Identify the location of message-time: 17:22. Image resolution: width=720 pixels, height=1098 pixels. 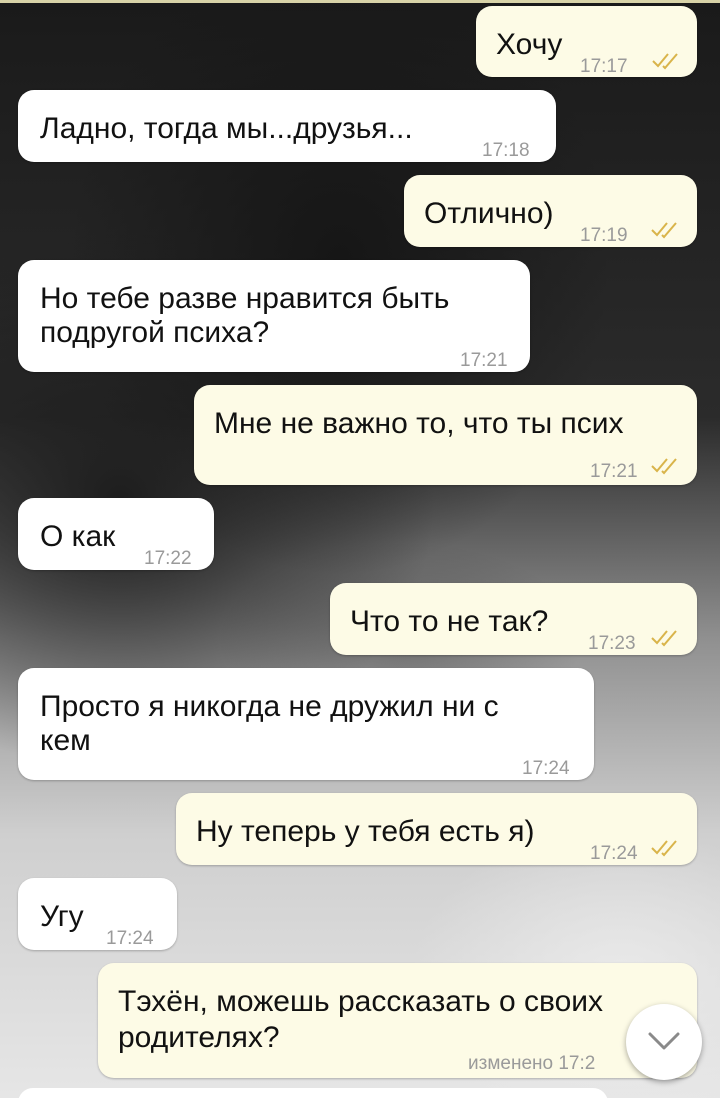
(168, 558).